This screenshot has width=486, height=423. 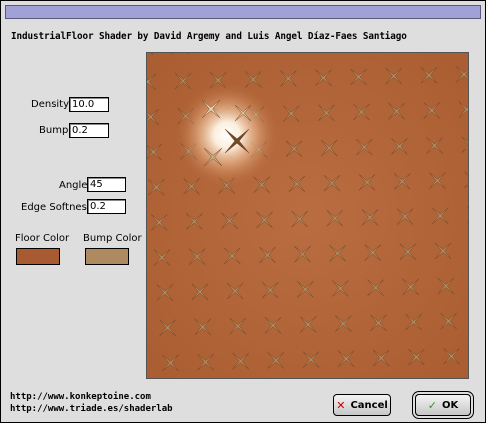 What do you see at coordinates (227, 135) in the screenshot?
I see `preview-highlight` at bounding box center [227, 135].